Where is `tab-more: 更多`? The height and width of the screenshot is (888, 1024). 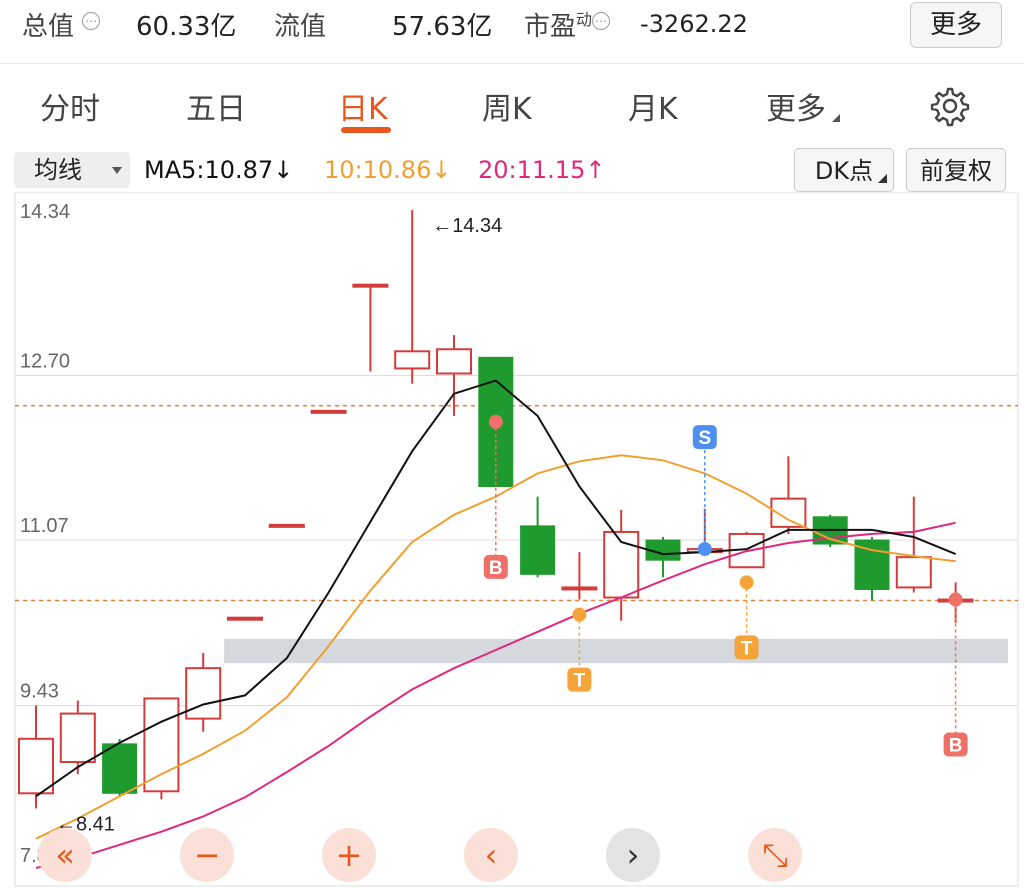
tab-more: 更多 is located at coordinates (803, 106).